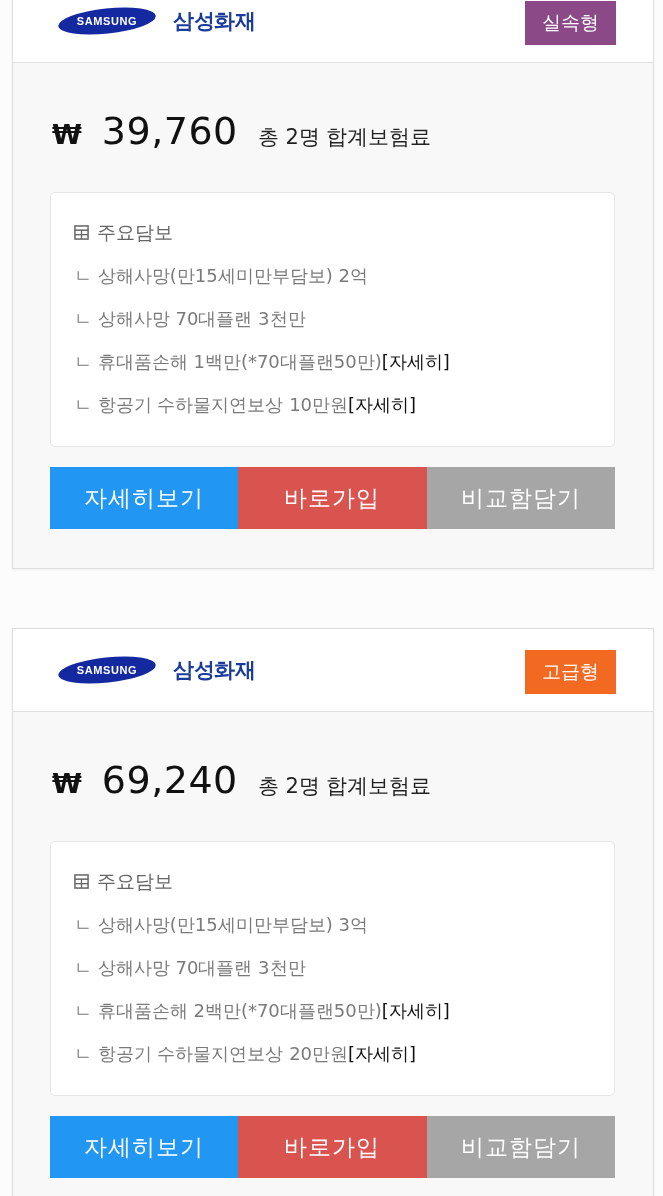 The height and width of the screenshot is (1196, 663). Describe the element at coordinates (570, 23) in the screenshot. I see `plan-badge: 실속형` at that location.